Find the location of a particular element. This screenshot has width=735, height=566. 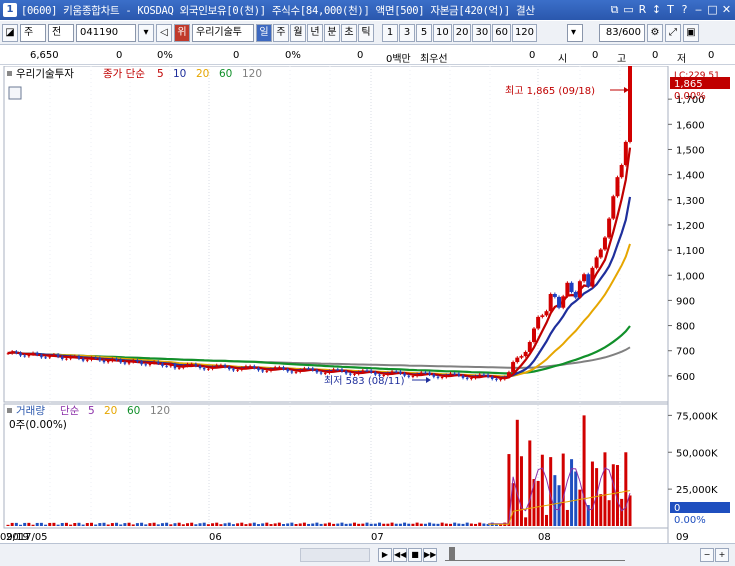

calendar-icon is located at coordinates (15, 93).